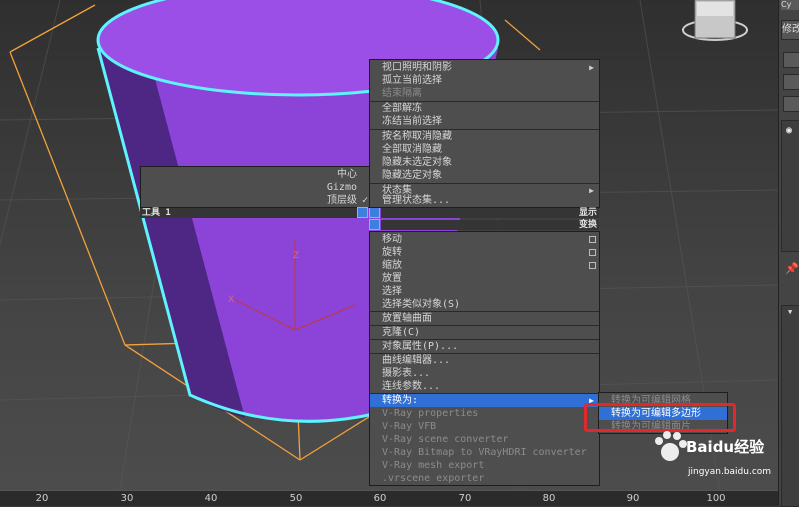 The height and width of the screenshot is (507, 799). What do you see at coordinates (484, 121) in the screenshot?
I see `menu-item-freeze-selection: 冻结当前选择` at bounding box center [484, 121].